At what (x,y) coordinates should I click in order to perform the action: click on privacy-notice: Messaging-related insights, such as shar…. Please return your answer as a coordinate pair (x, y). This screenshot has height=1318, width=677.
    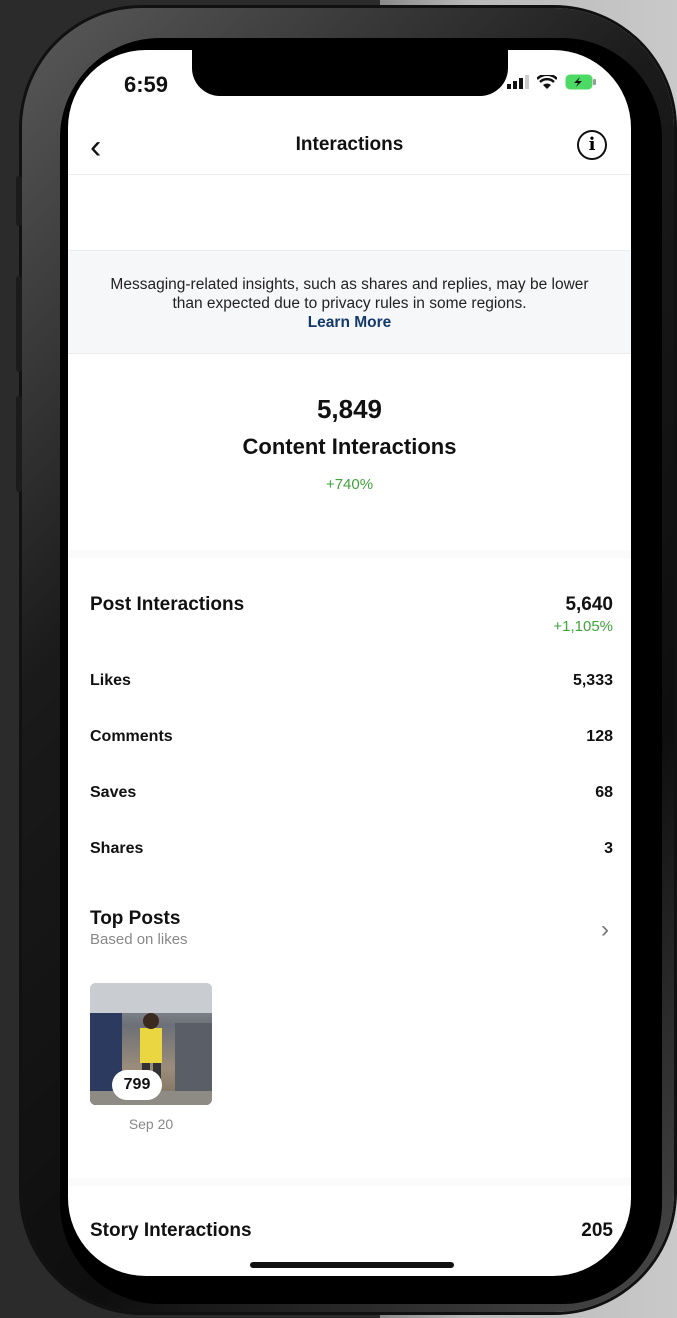
    Looking at the image, I should click on (349, 302).